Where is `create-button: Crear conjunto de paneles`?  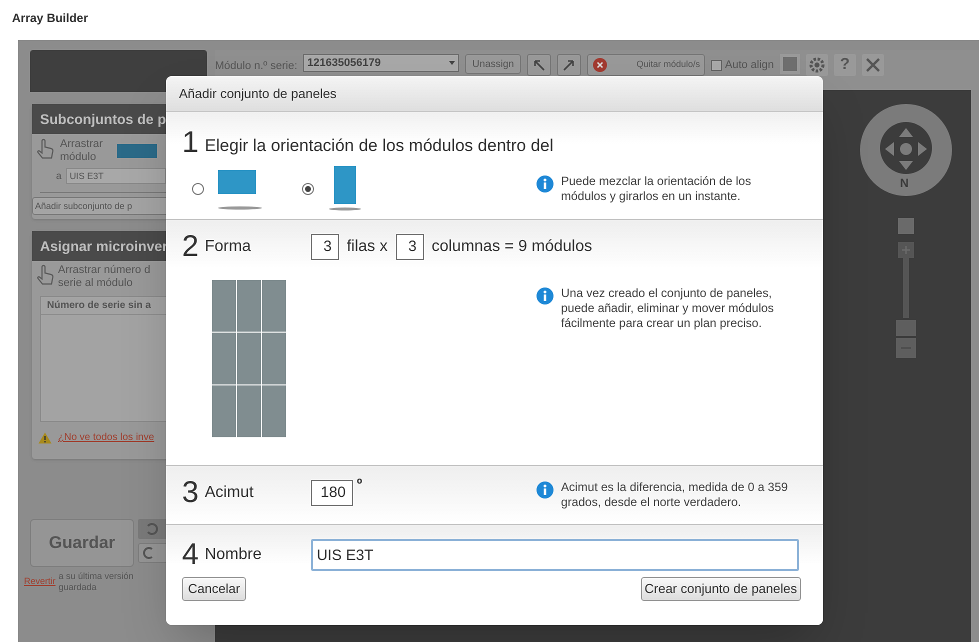
create-button: Crear conjunto de paneles is located at coordinates (720, 589).